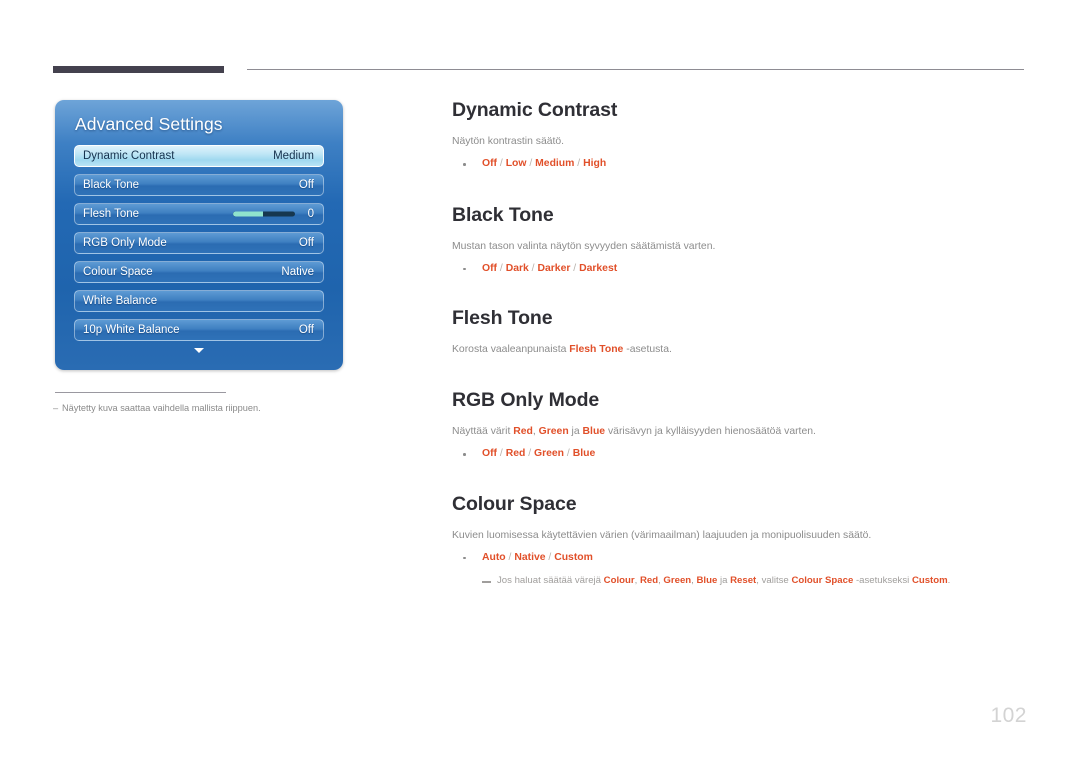  Describe the element at coordinates (483, 432) in the screenshot. I see `desc-text: Näyttää värit` at that location.